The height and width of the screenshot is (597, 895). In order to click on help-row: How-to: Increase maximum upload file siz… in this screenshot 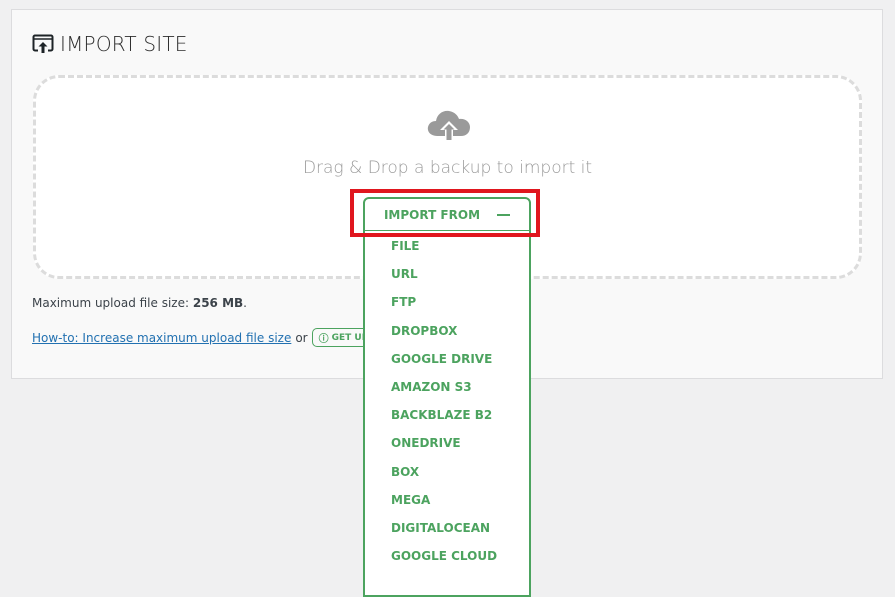, I will do `click(210, 337)`.